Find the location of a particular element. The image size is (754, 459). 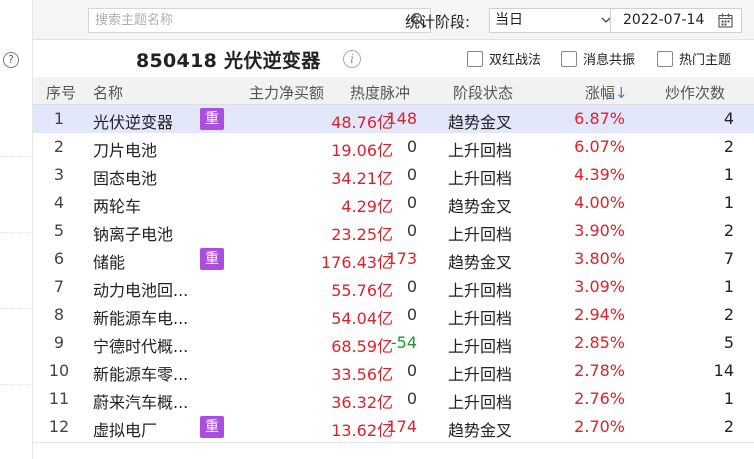

table-row: 2 刀片电池 19.06亿 0 上升回档 6.07% 2 is located at coordinates (393, 147).